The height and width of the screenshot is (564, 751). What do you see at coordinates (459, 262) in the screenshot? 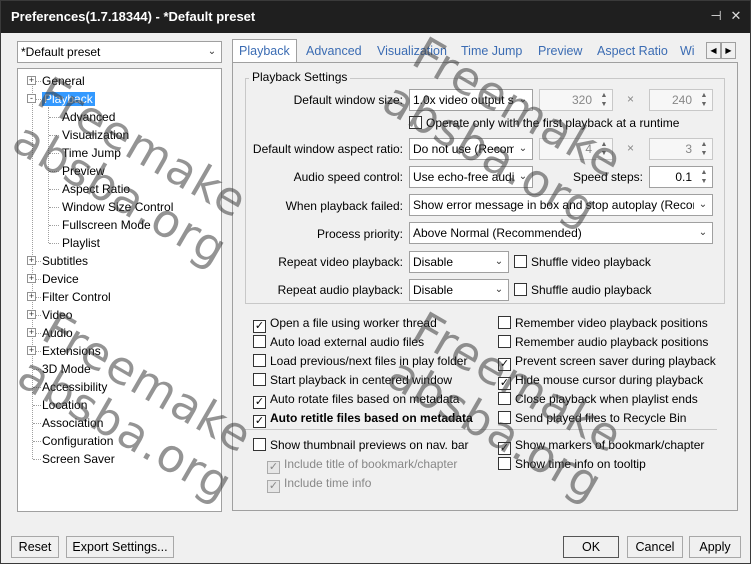
I see `repeat-video-dropdown: Disable ⌄` at bounding box center [459, 262].